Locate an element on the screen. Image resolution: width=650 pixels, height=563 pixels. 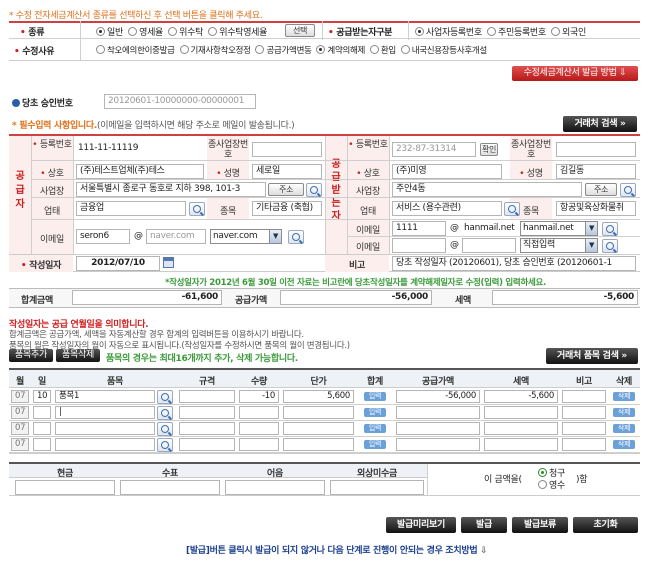
revise-method-button: 수정세금계산서 발급 방법 ⇩ is located at coordinates (575, 73).